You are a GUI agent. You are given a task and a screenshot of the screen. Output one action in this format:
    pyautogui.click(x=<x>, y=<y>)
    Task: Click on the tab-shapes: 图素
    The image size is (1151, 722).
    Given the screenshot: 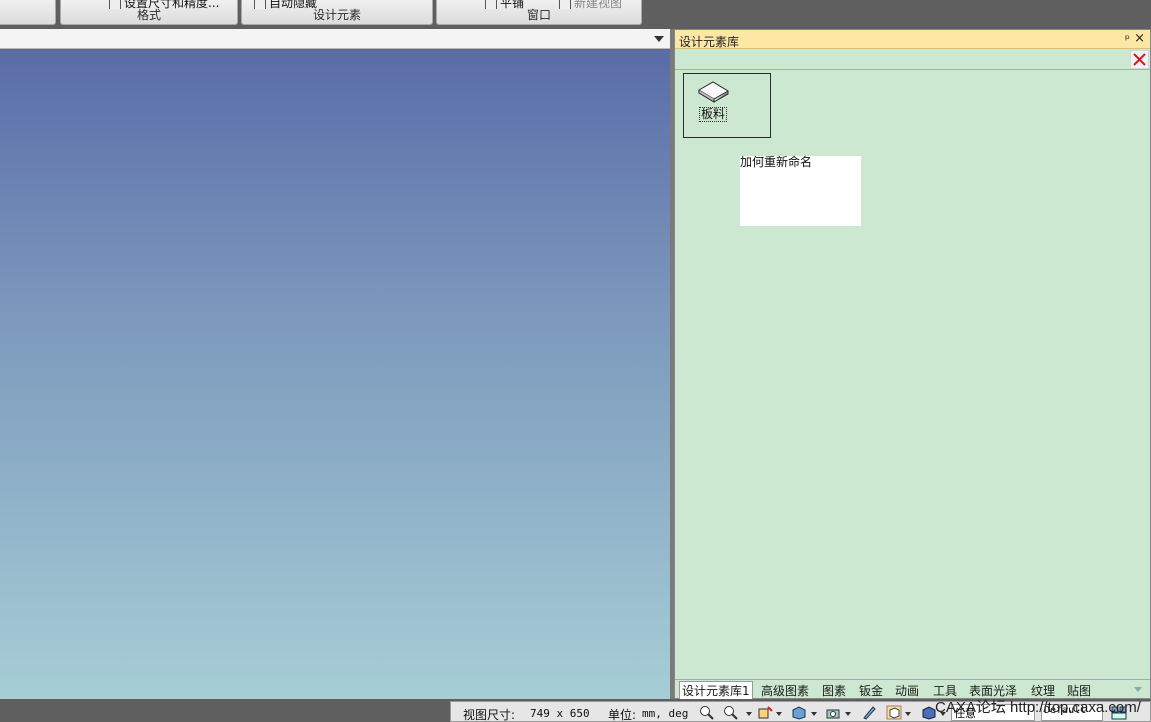 What is the action you would take?
    pyautogui.click(x=834, y=690)
    